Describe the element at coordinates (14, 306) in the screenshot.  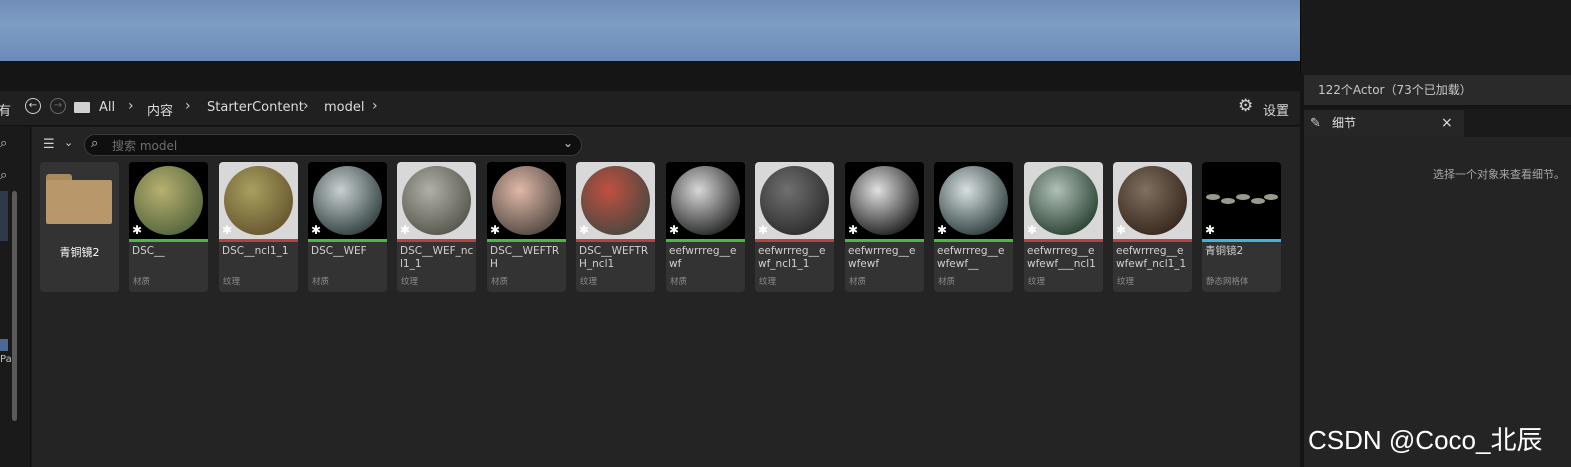
I see `scrollbar-thumb` at that location.